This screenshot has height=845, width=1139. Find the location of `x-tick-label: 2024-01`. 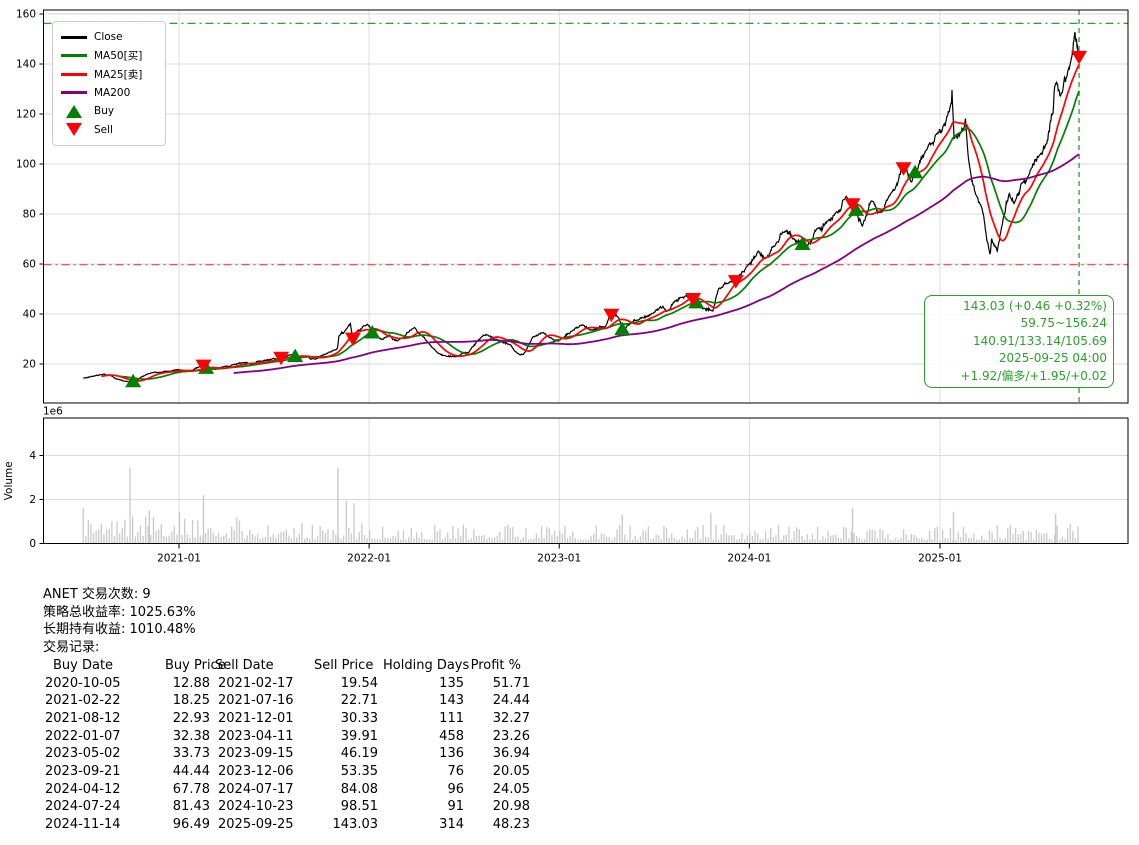

x-tick-label: 2024-01 is located at coordinates (749, 559).